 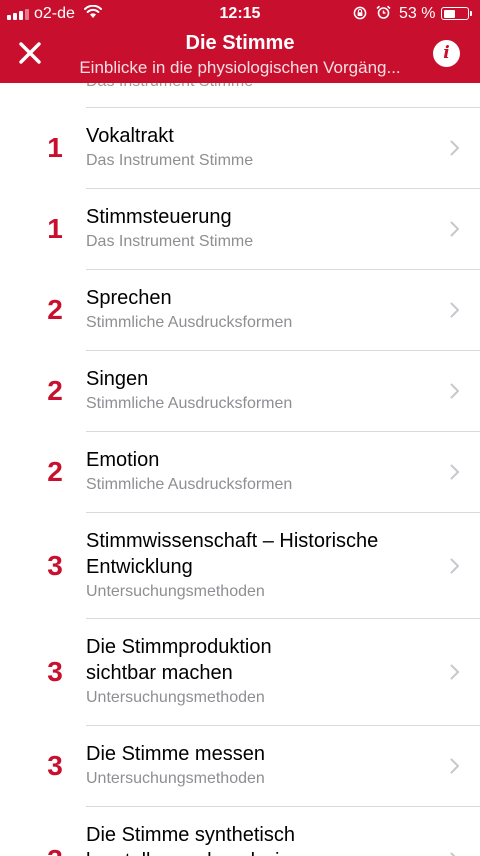 I want to click on list-item-title: Emotion, so click(x=123, y=460).